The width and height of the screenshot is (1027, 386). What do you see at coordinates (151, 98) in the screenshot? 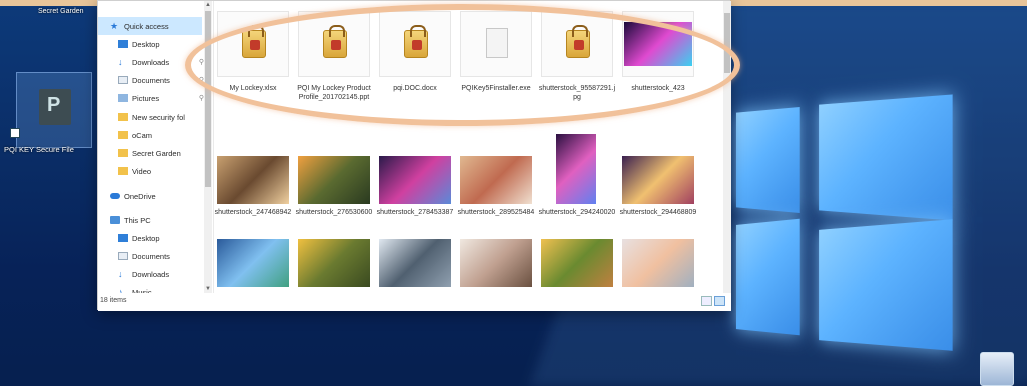
I see `nav-item: Pictures ⚲` at bounding box center [151, 98].